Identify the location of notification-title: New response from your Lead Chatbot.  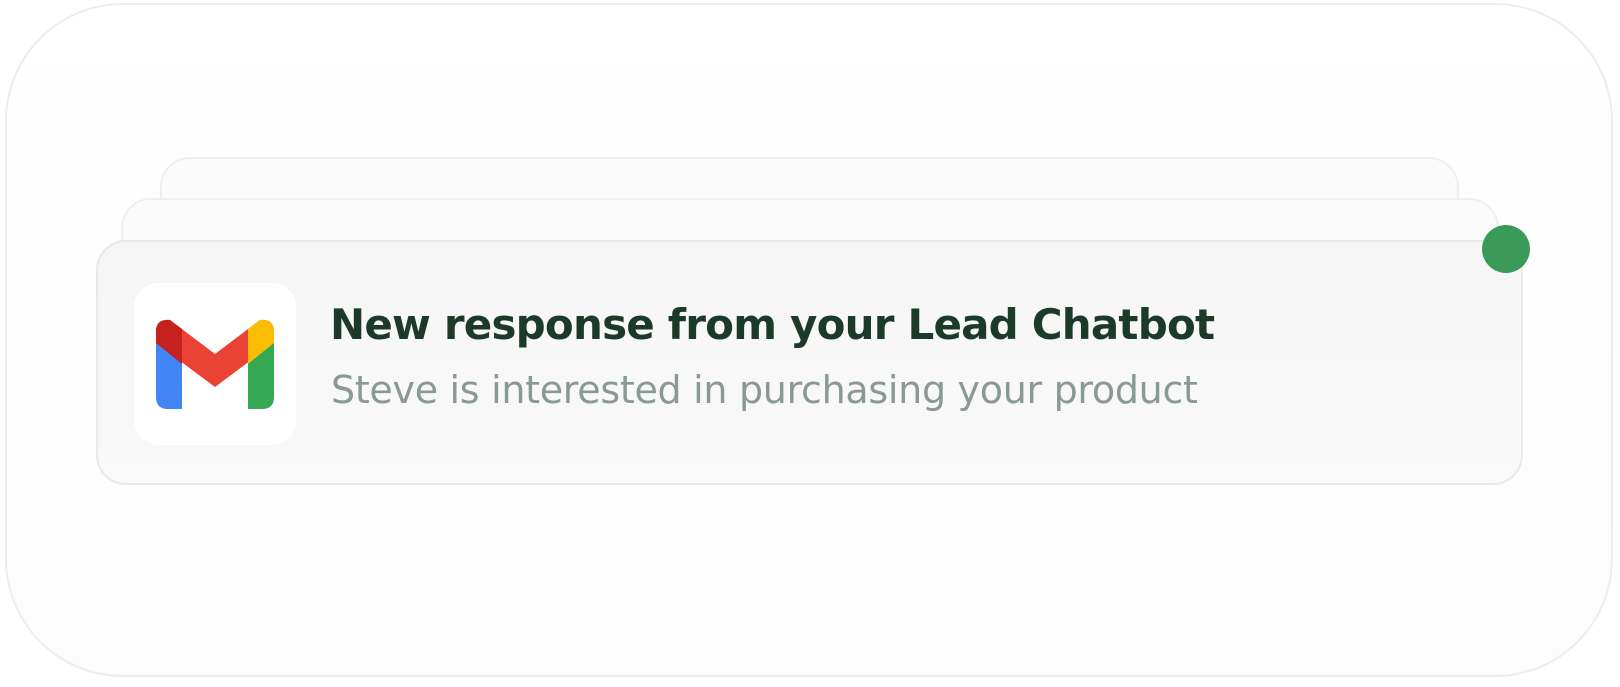
(772, 324).